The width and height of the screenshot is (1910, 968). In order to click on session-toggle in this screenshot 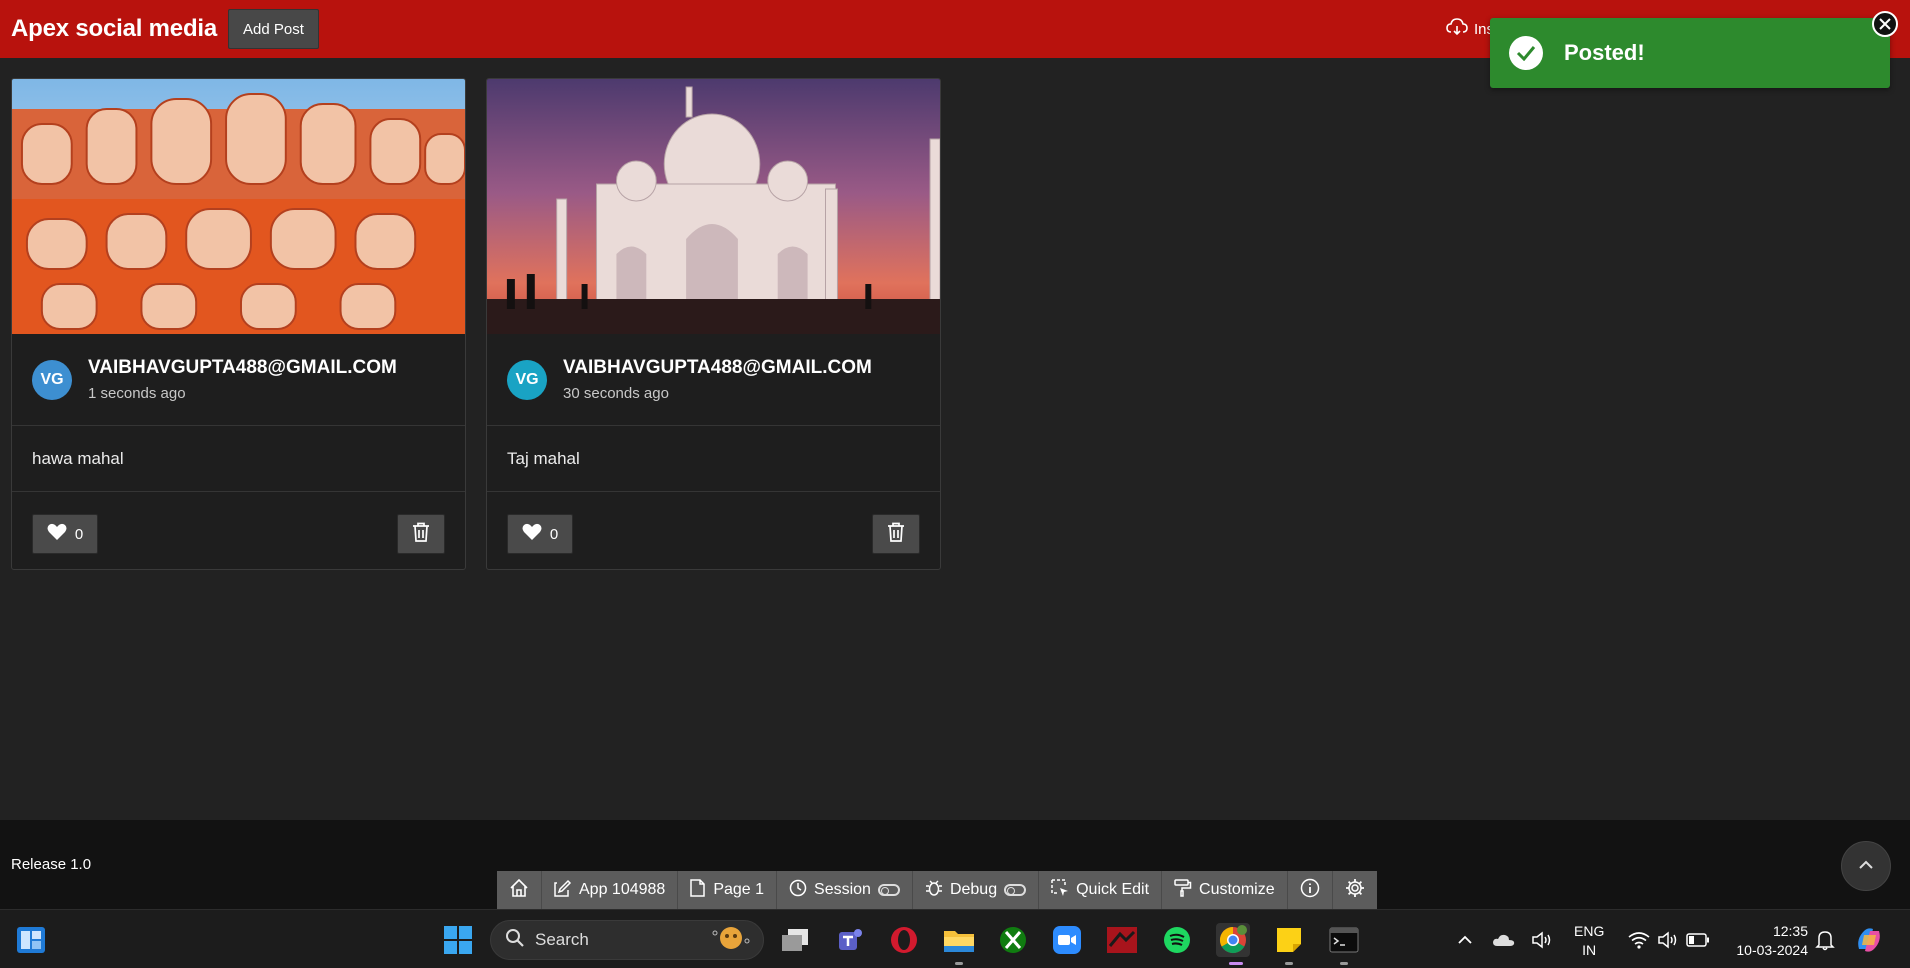, I will do `click(888, 890)`.